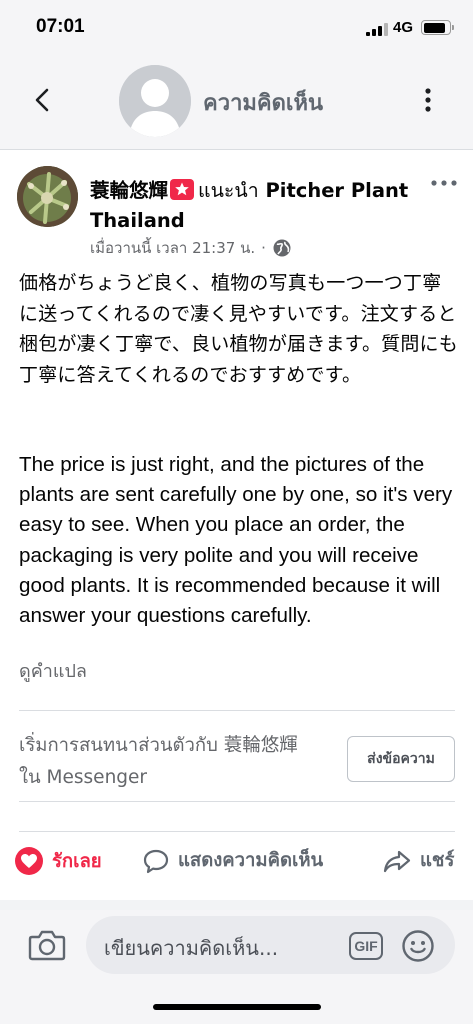  I want to click on camera-icon, so click(47, 945).